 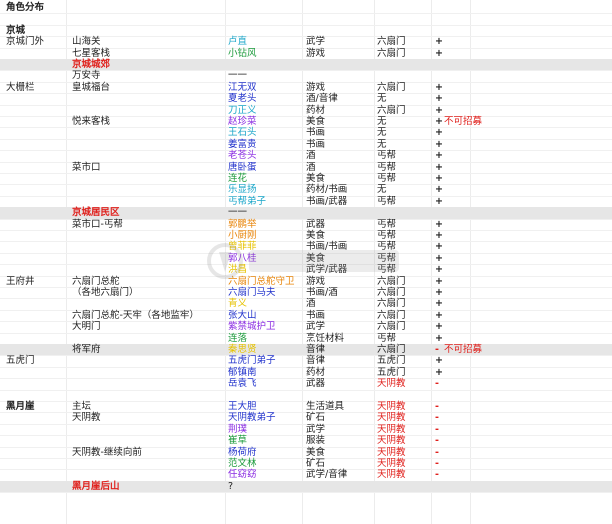 What do you see at coordinates (20, 406) in the screenshot?
I see `area-cell: 黑月崖` at bounding box center [20, 406].